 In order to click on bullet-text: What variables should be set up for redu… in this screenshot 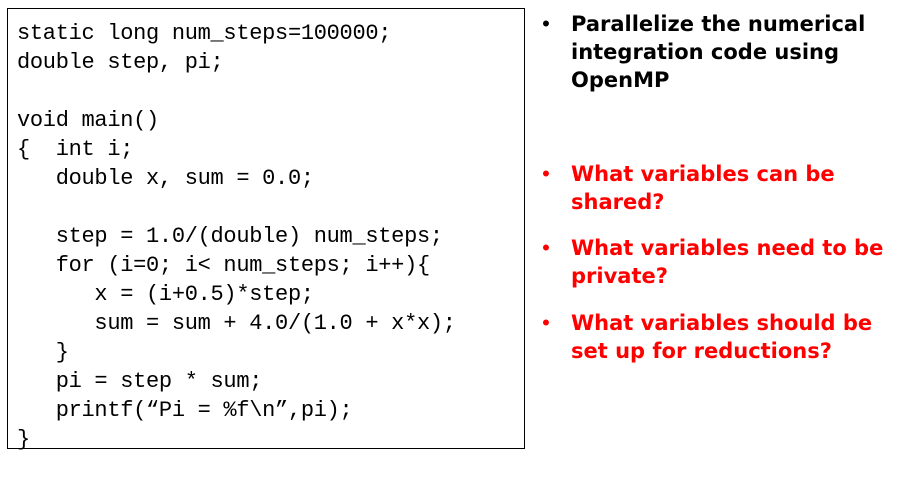, I will do `click(722, 337)`.